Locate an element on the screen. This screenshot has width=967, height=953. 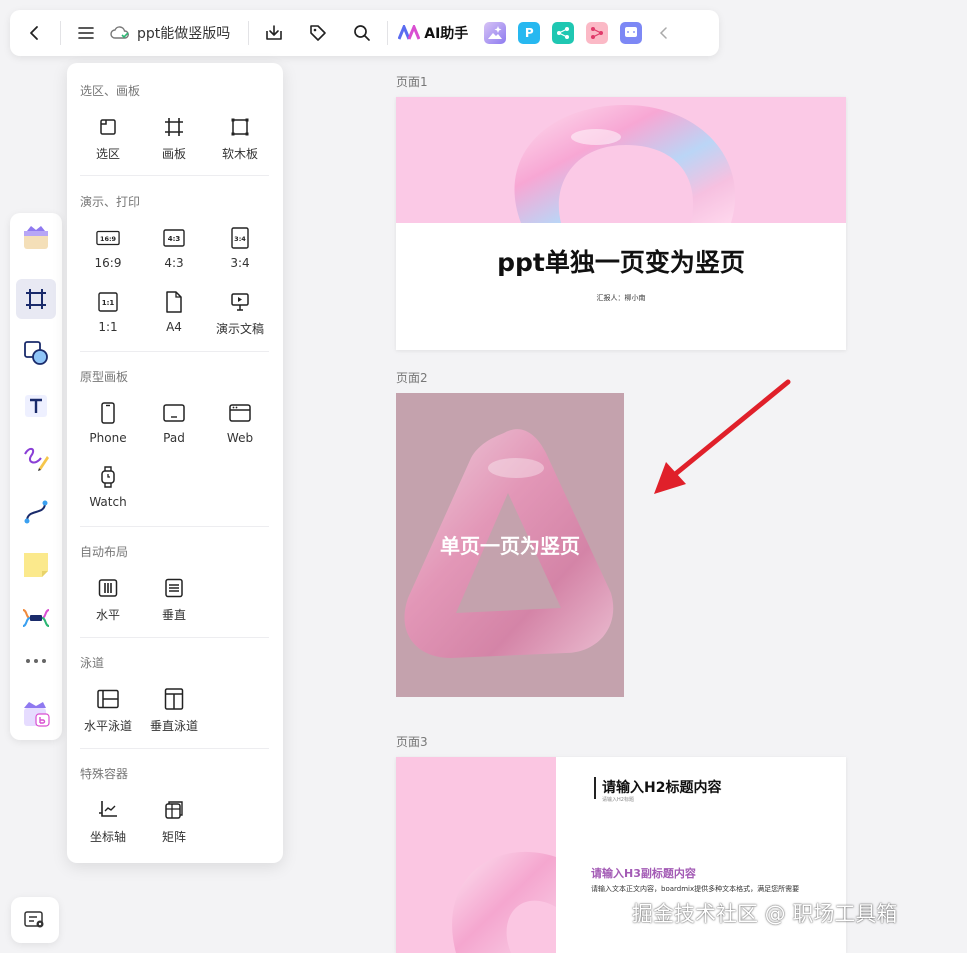
plugin-p-label: P is located at coordinates (529, 33).